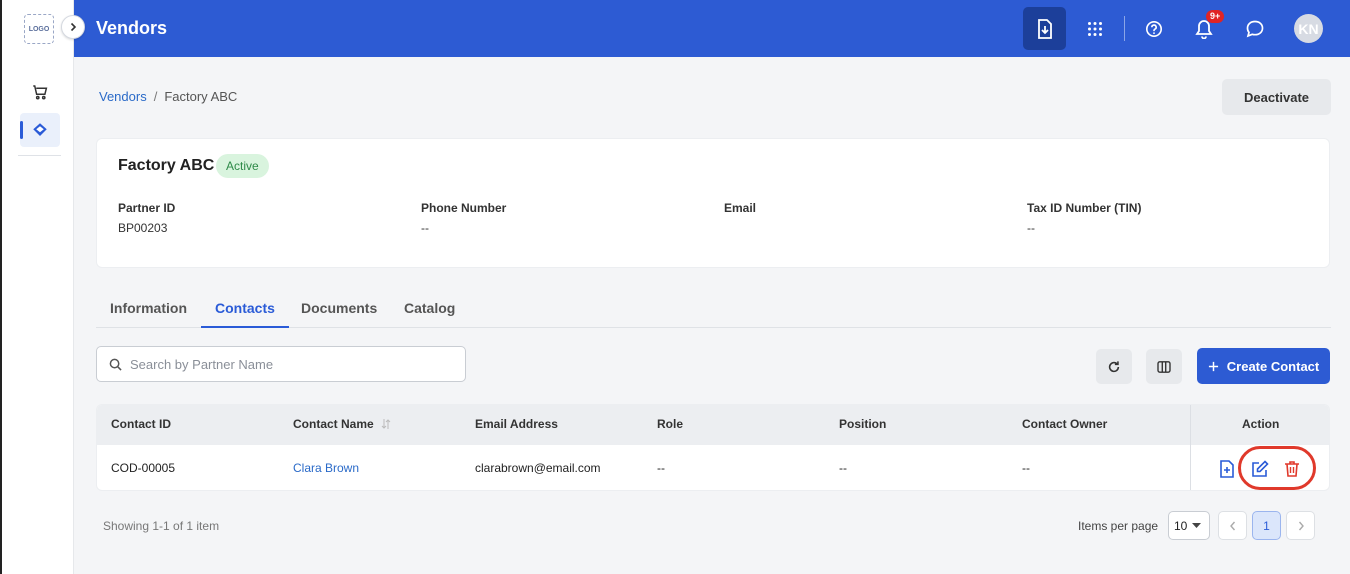 The height and width of the screenshot is (574, 1350). I want to click on cell-role: --, so click(661, 468).